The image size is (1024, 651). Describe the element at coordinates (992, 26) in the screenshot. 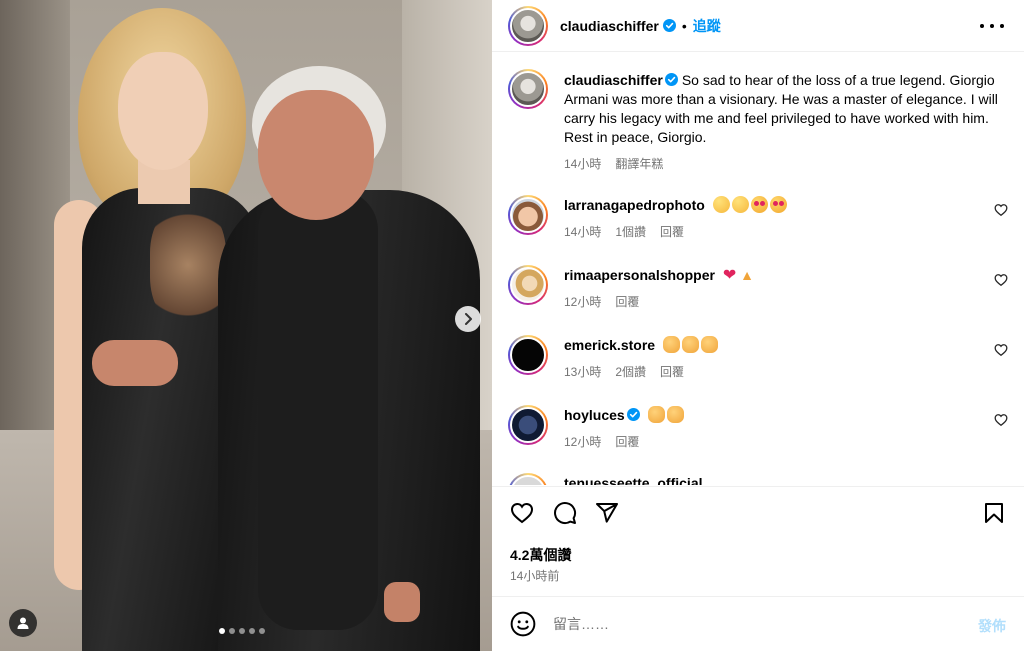

I see `more-options-button` at that location.